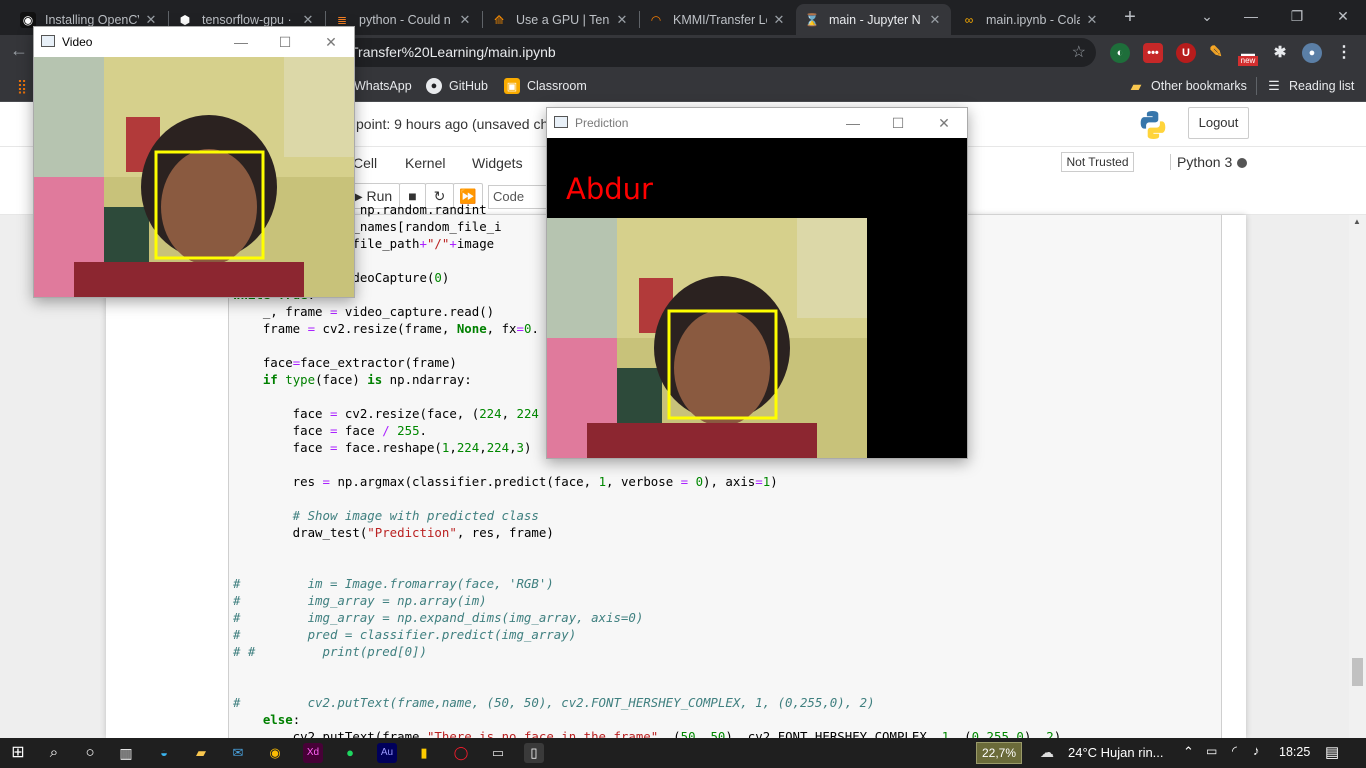 This screenshot has height=768, width=1366. Describe the element at coordinates (1294, 752) in the screenshot. I see `clock: 18:25` at that location.